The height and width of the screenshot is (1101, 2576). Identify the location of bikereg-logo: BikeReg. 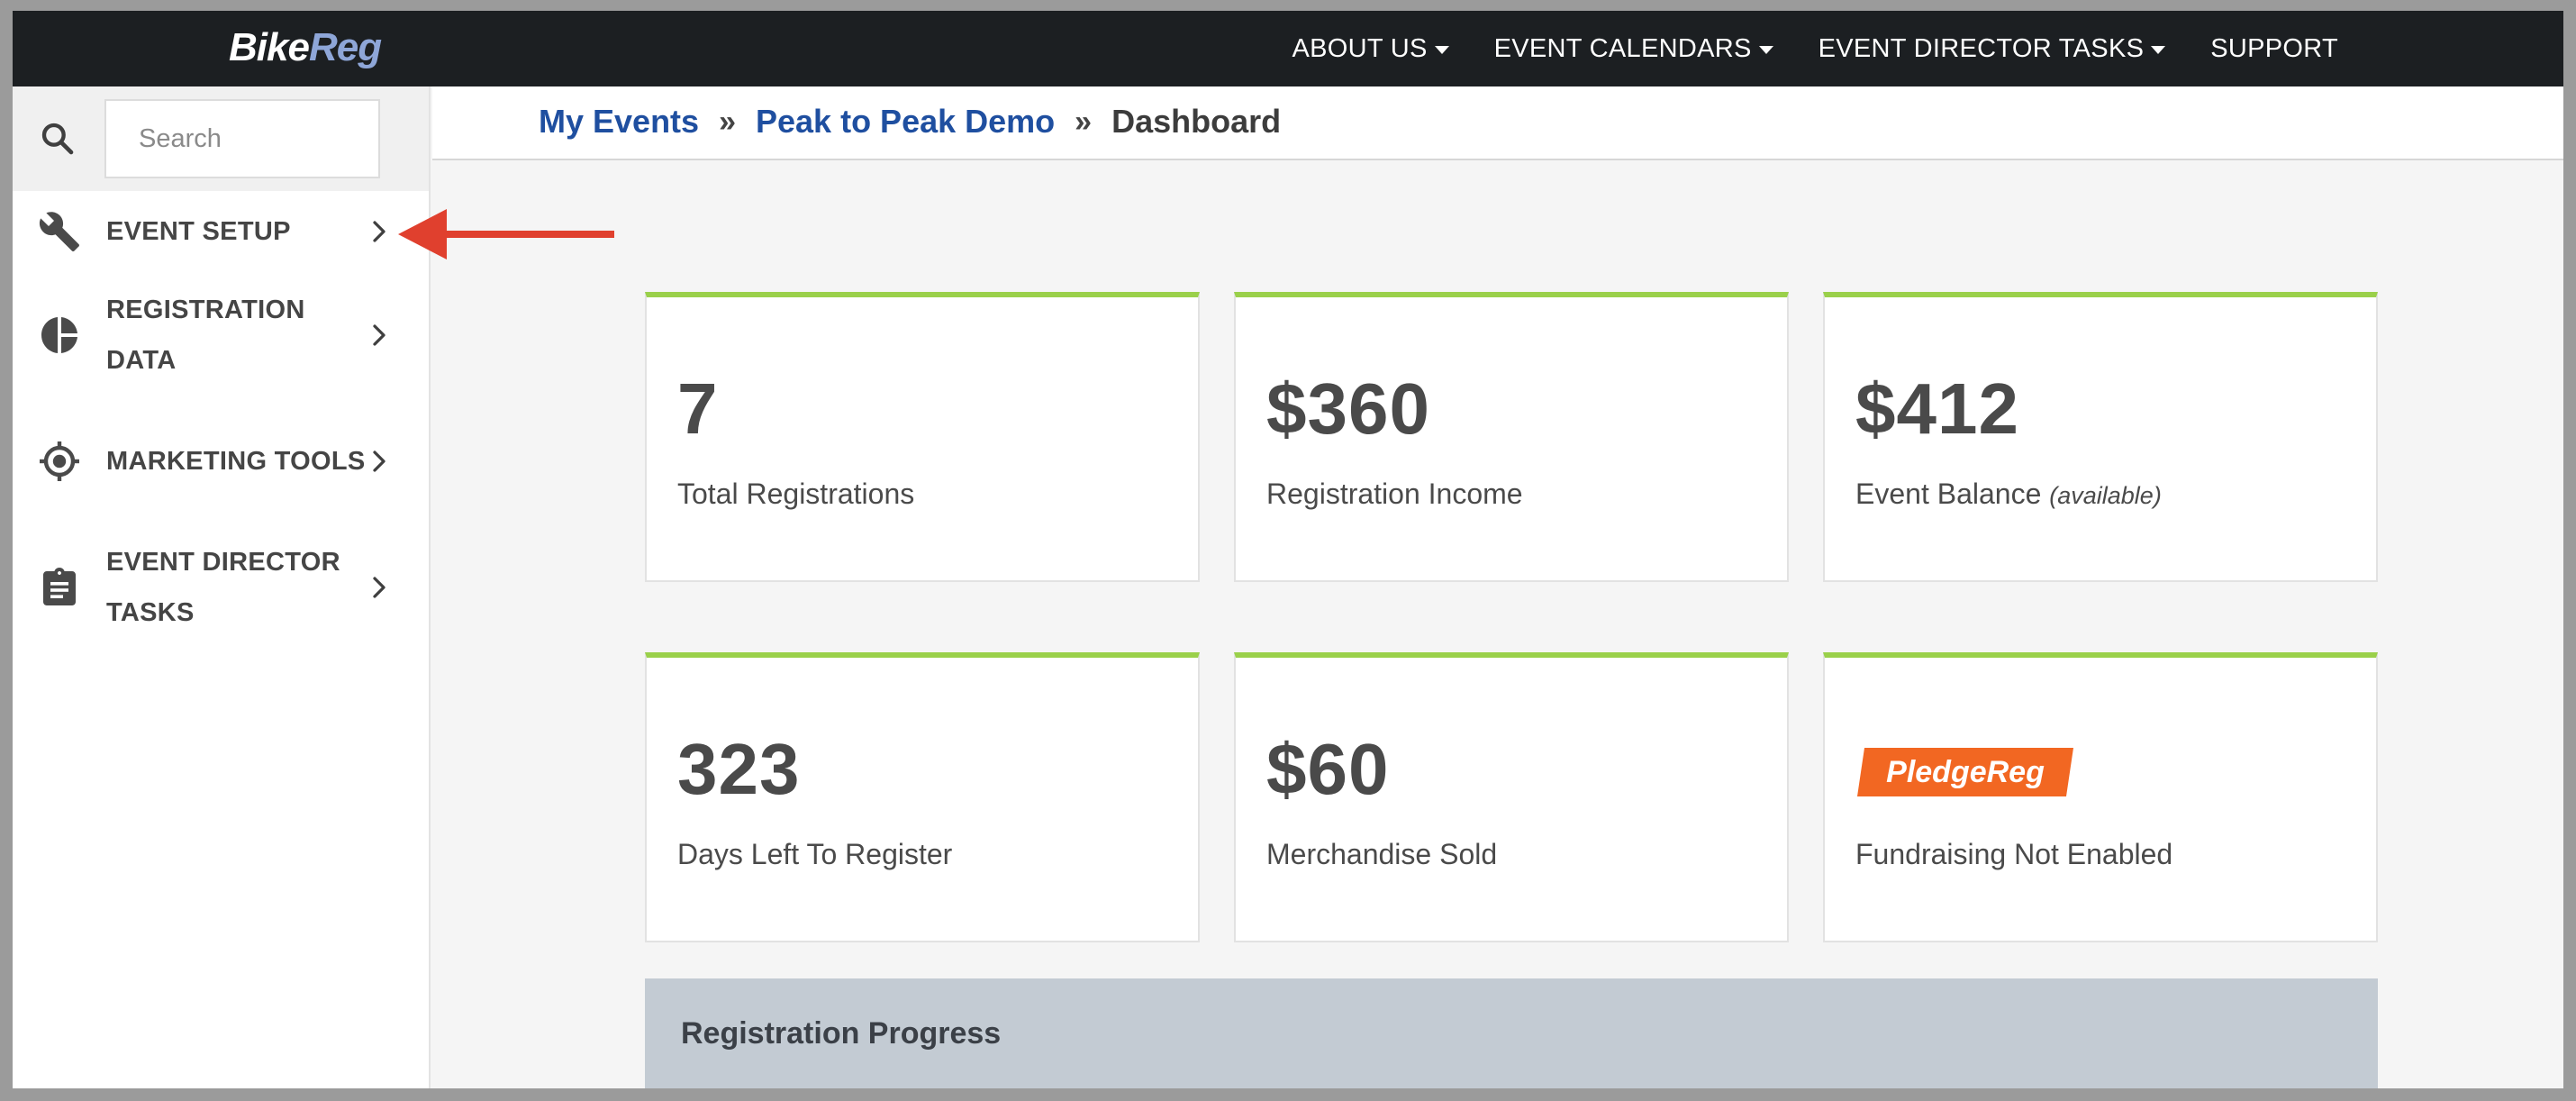
(306, 47).